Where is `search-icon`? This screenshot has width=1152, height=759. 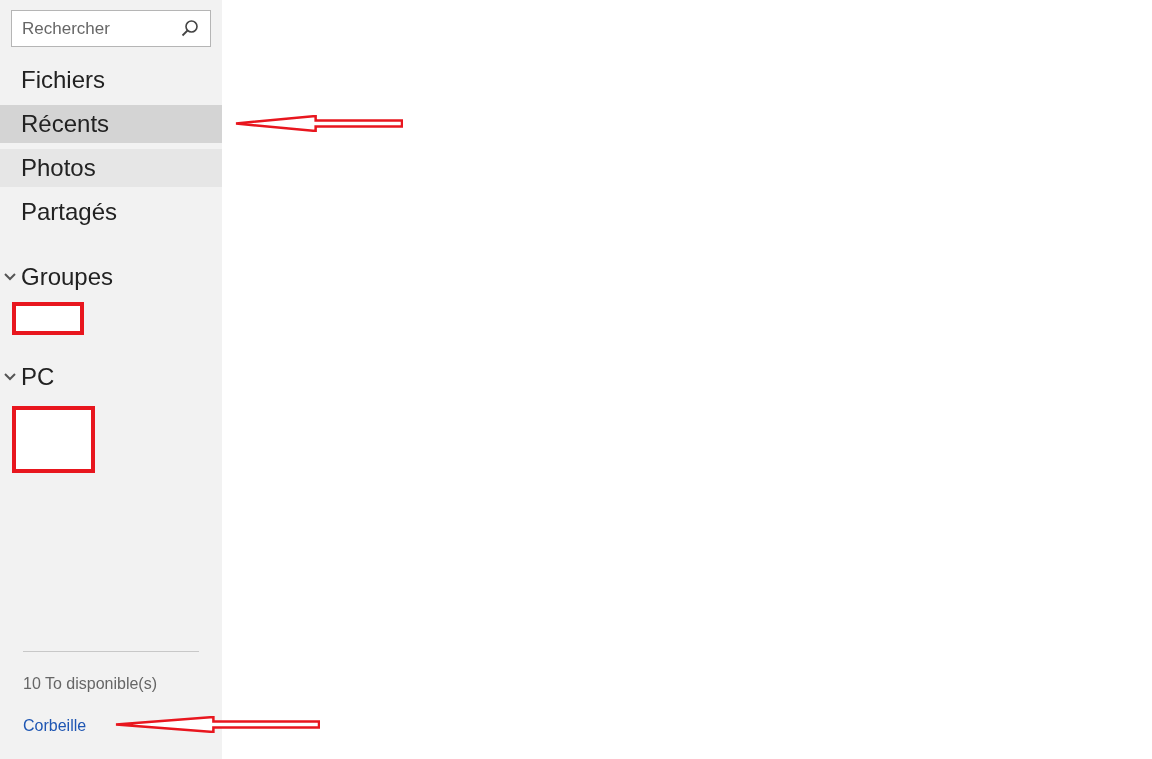
search-icon is located at coordinates (190, 28).